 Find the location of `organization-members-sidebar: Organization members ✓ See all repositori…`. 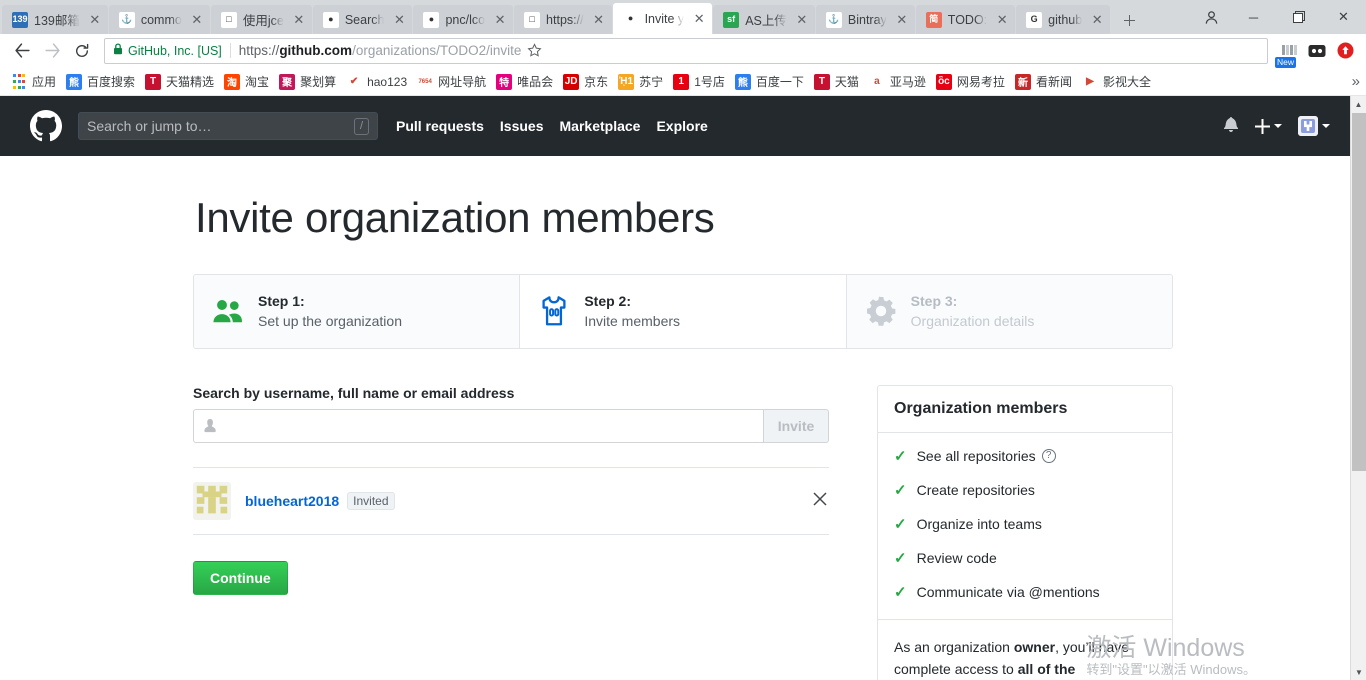

organization-members-sidebar: Organization members ✓ See all repositori… is located at coordinates (1025, 532).